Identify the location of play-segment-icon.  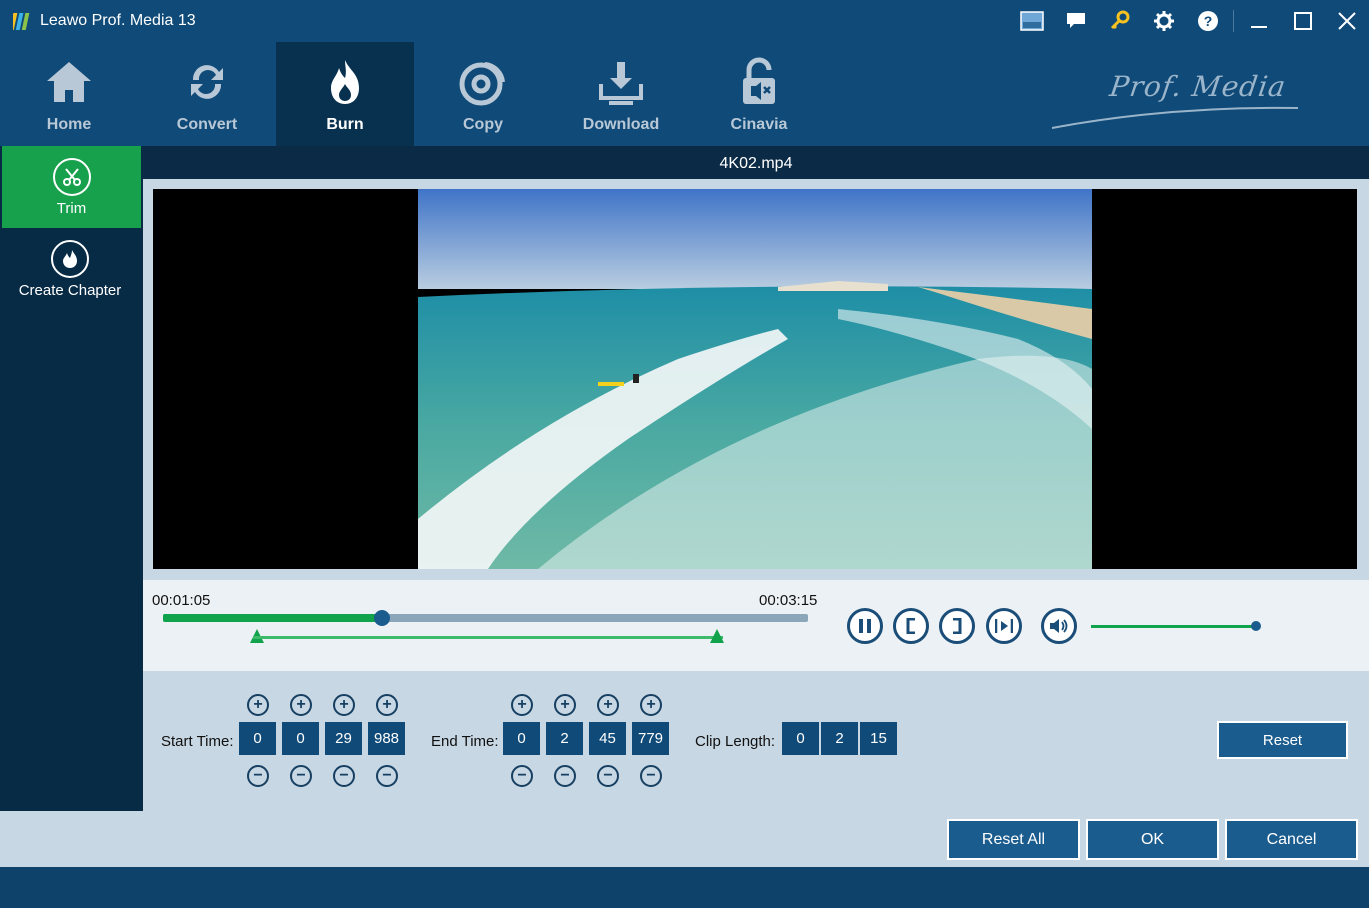
(1004, 626).